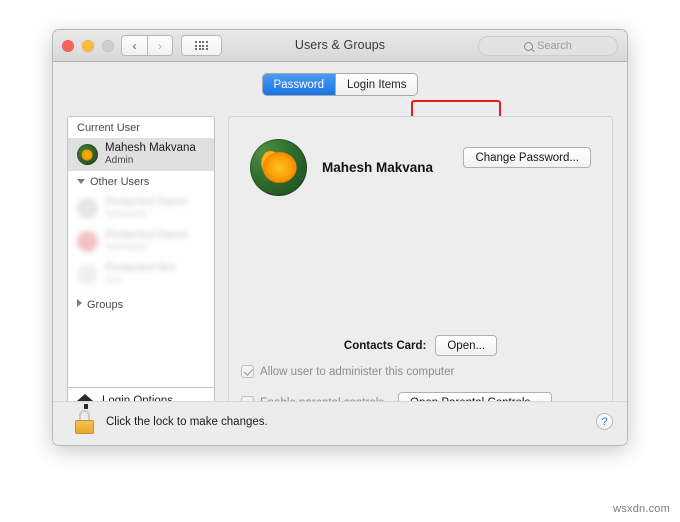  I want to click on admin-checkbox-row: Allow user to administer this computer, so click(347, 371).